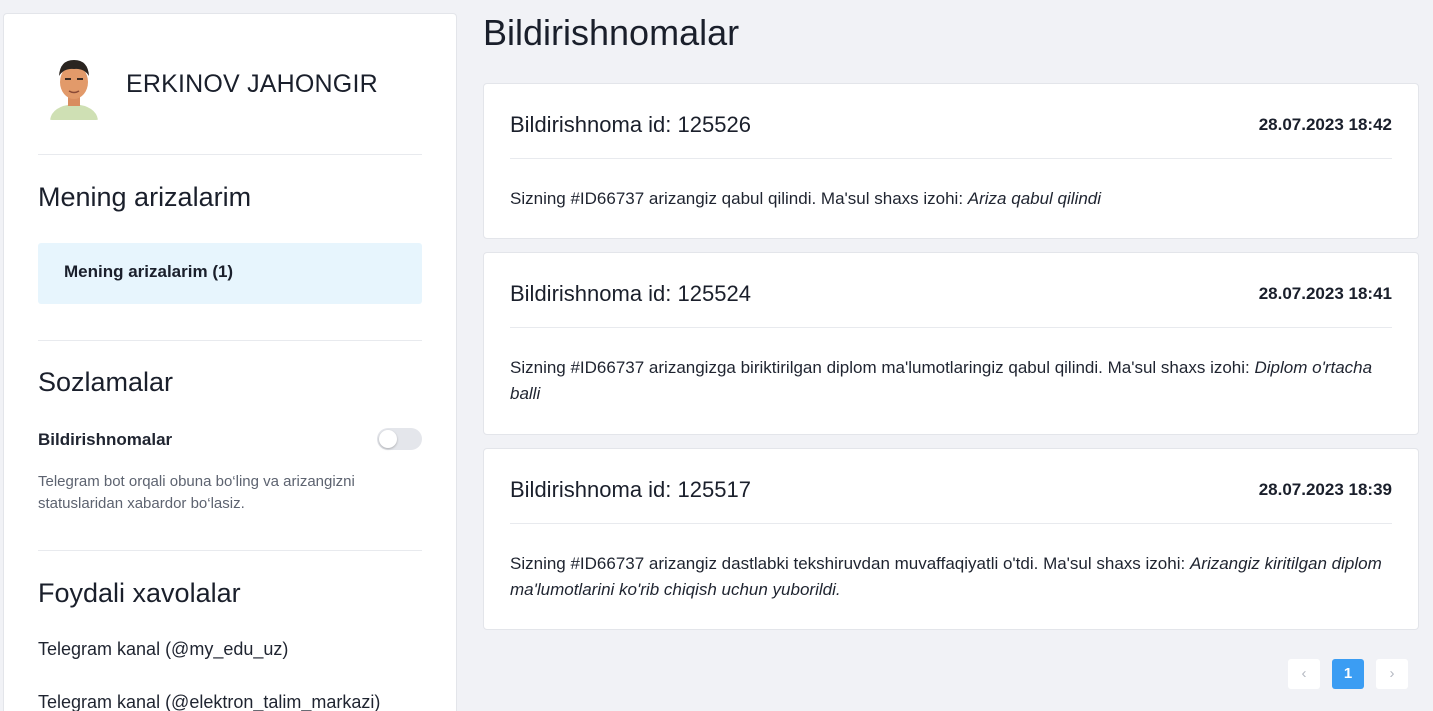 The width and height of the screenshot is (1433, 711). What do you see at coordinates (139, 593) in the screenshot?
I see `links-title: Foydali xavolalar` at bounding box center [139, 593].